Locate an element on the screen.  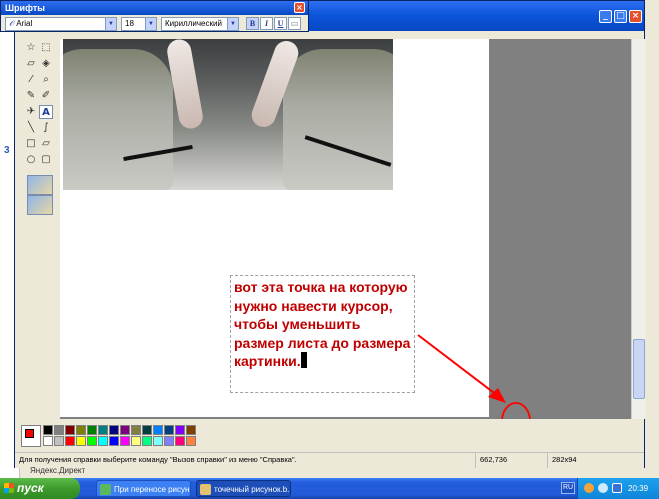
airbrush-icon: ✈ is located at coordinates (31, 112).